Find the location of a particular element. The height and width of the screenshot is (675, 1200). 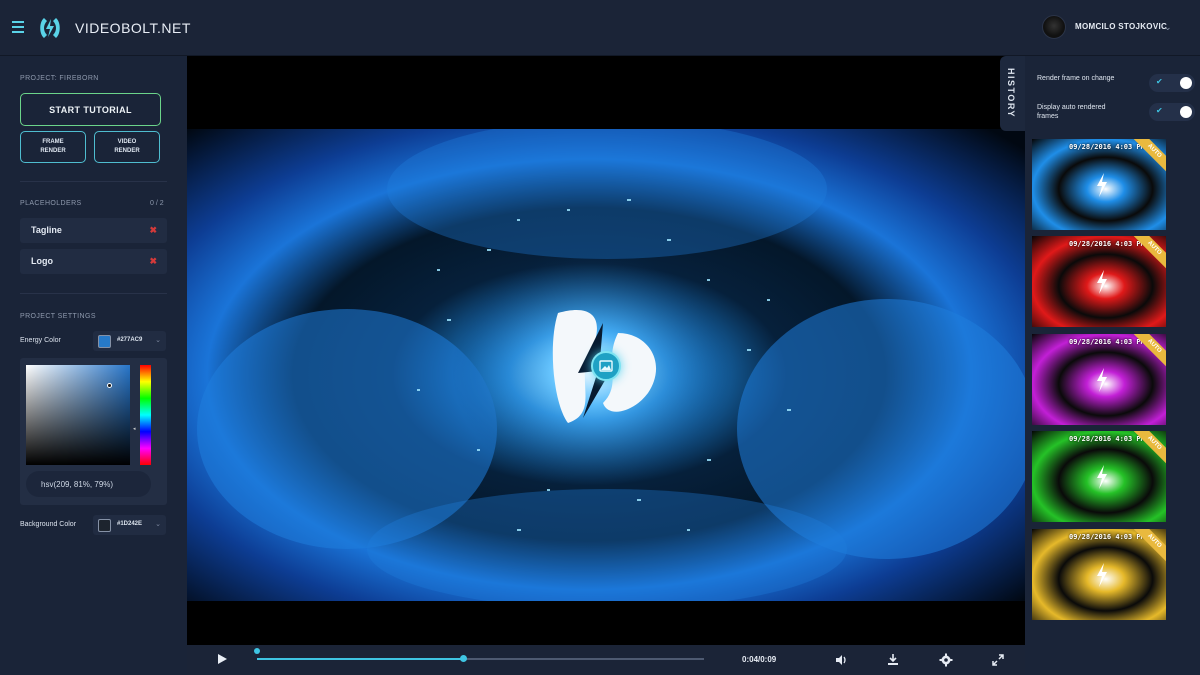

background-color-hex: #1D242E is located at coordinates (130, 524).